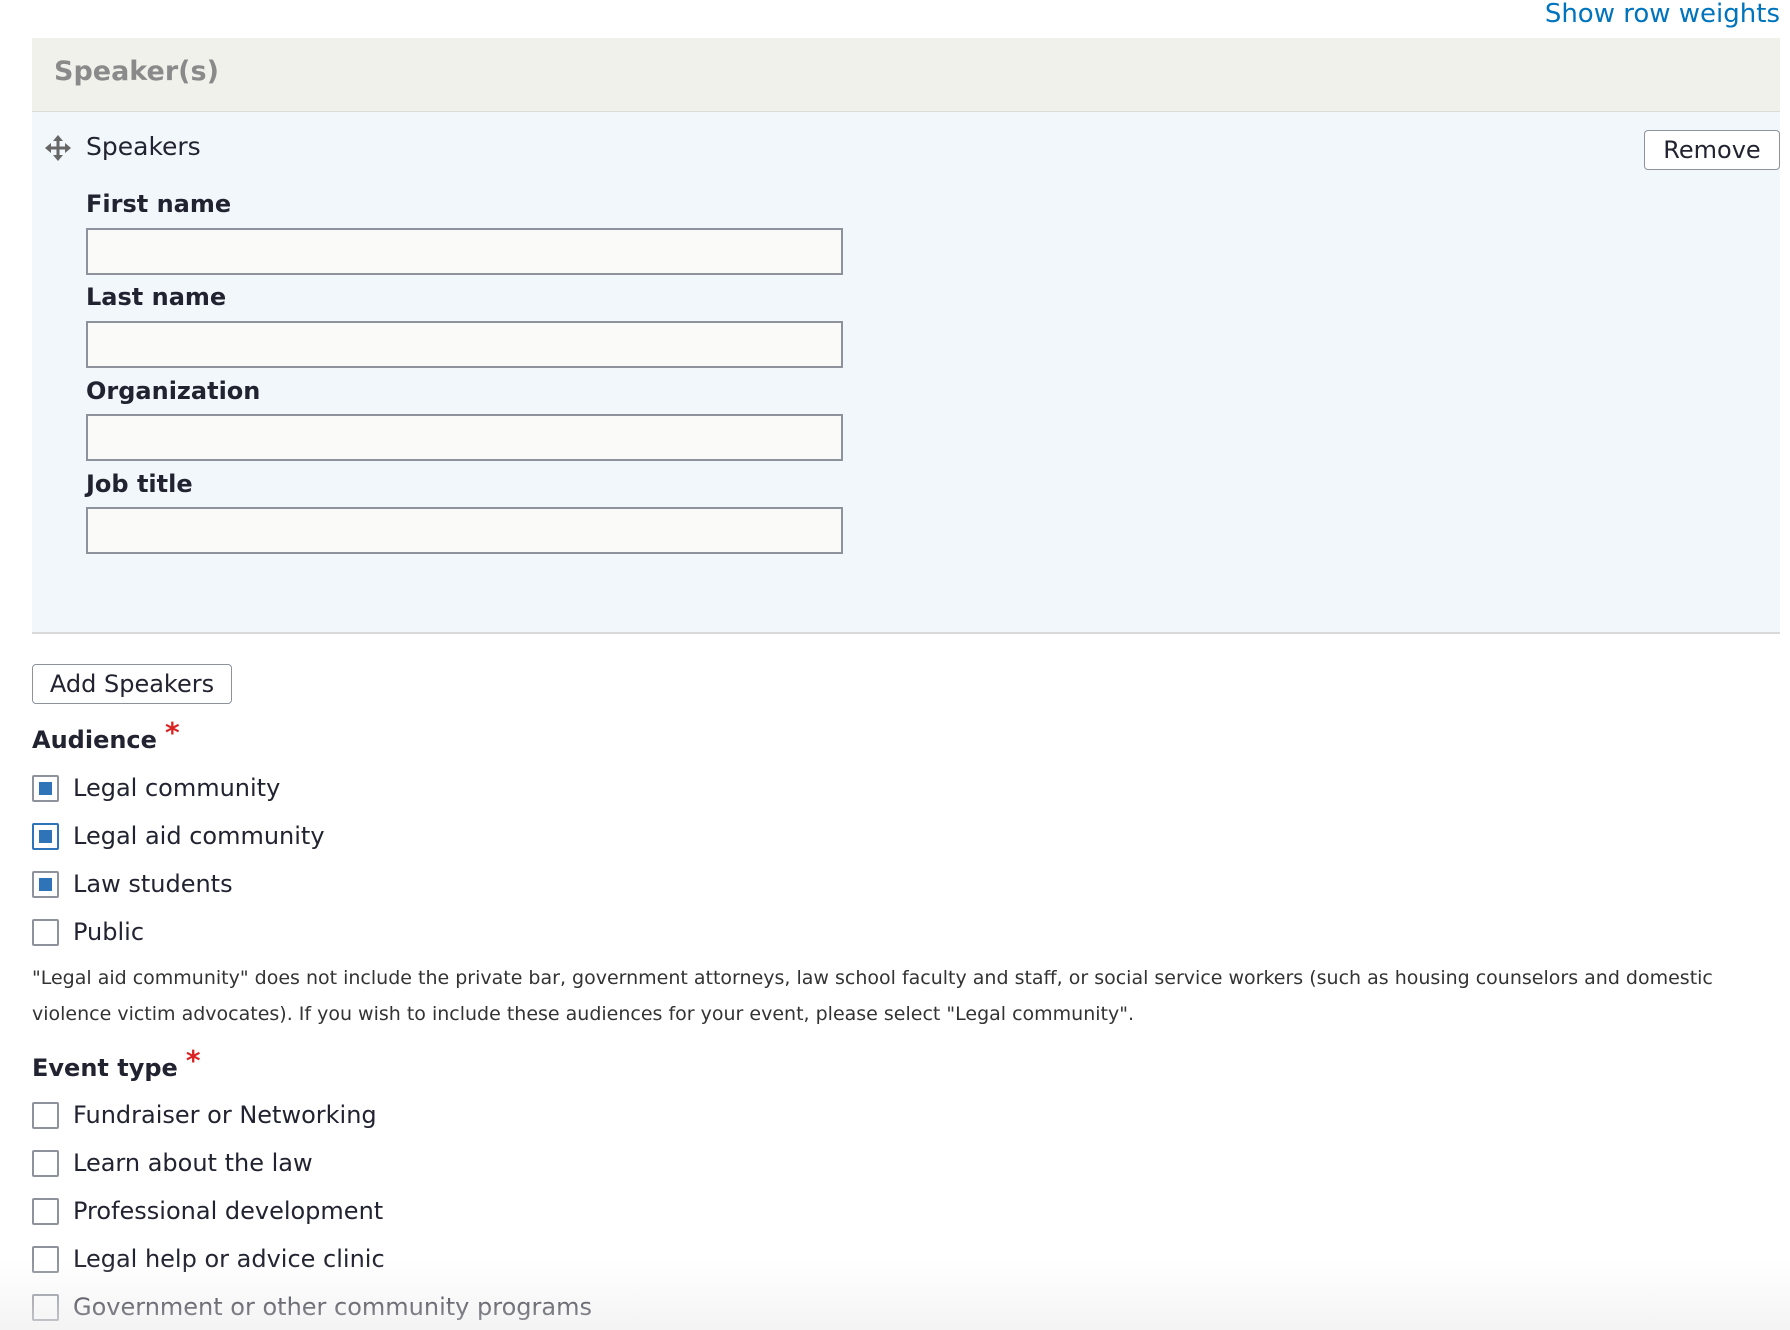  Describe the element at coordinates (143, 146) in the screenshot. I see `row-title: Speakers` at that location.